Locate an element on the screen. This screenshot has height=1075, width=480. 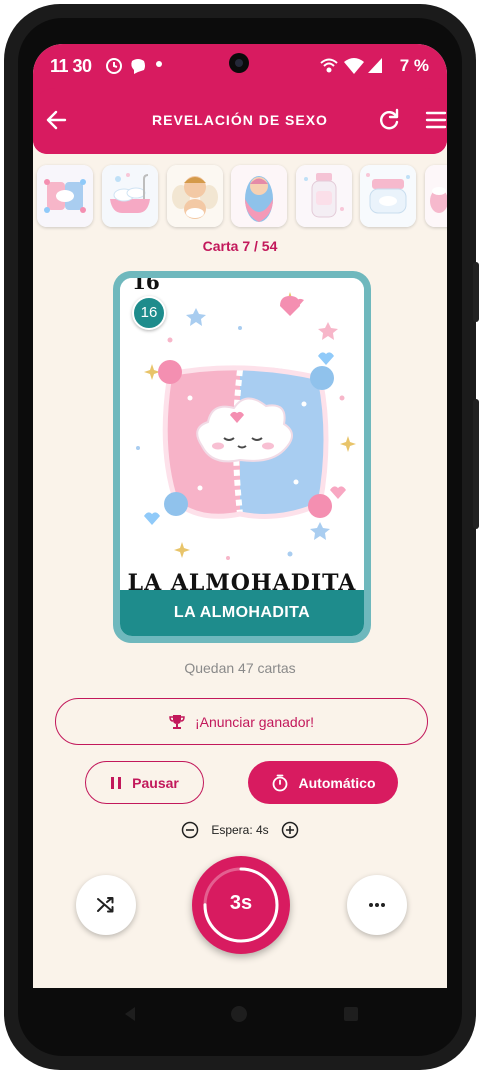
thumb-booties is located at coordinates (436, 196).